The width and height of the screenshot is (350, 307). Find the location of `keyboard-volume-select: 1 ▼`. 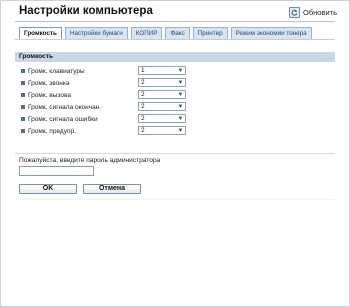

keyboard-volume-select: 1 ▼ is located at coordinates (162, 70).